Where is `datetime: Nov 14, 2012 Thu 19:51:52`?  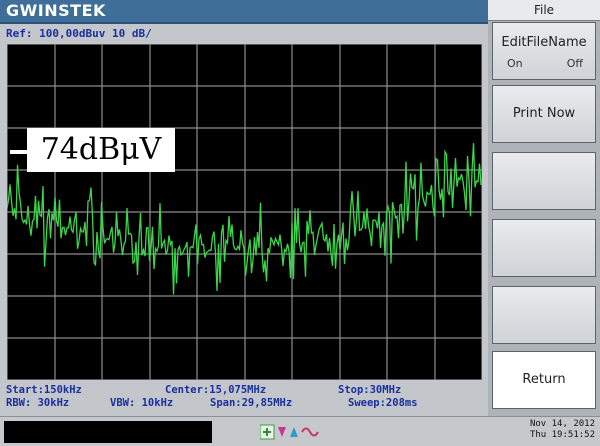
datetime: Nov 14, 2012 Thu 19:51:52 is located at coordinates (550, 430).